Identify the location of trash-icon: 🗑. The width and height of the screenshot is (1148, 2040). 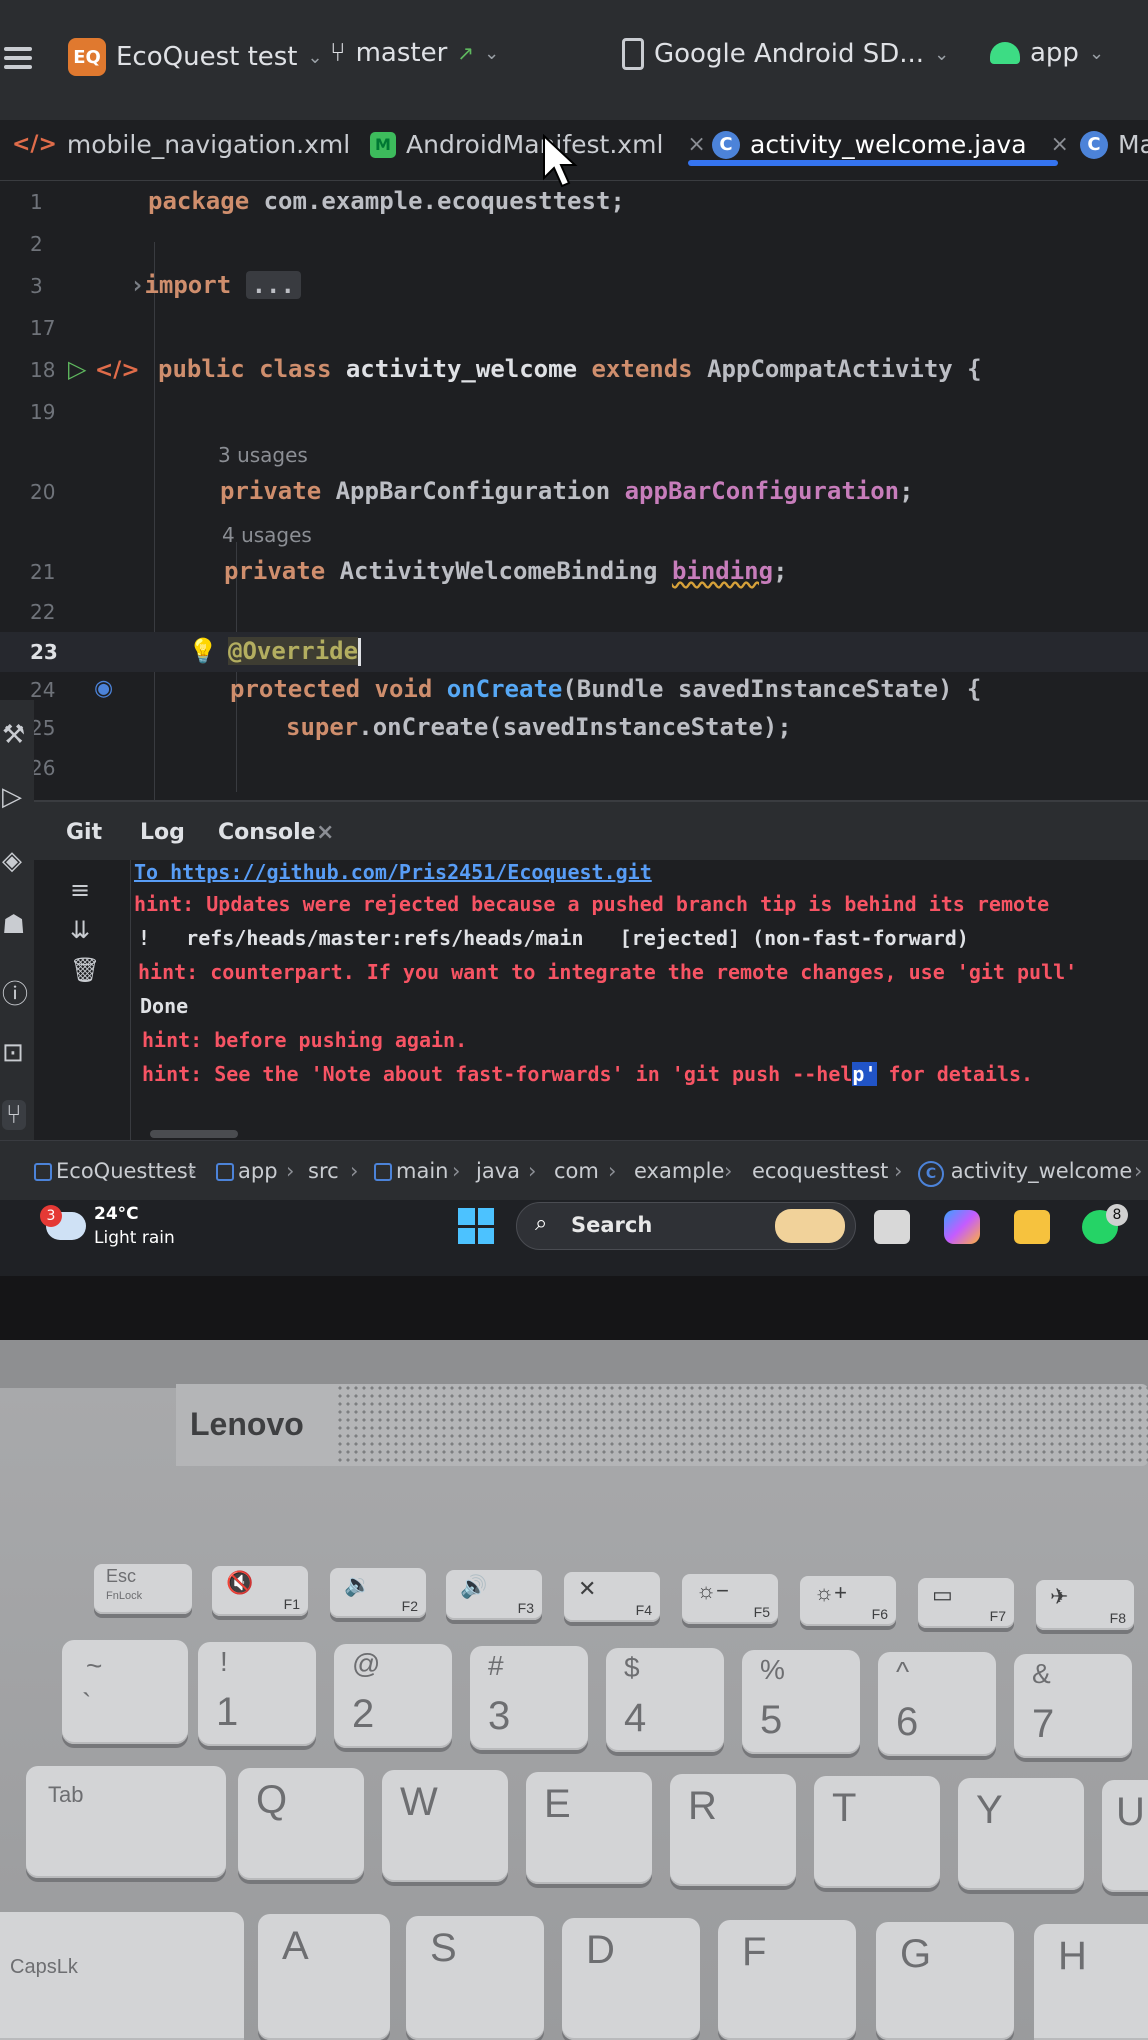
(85, 970).